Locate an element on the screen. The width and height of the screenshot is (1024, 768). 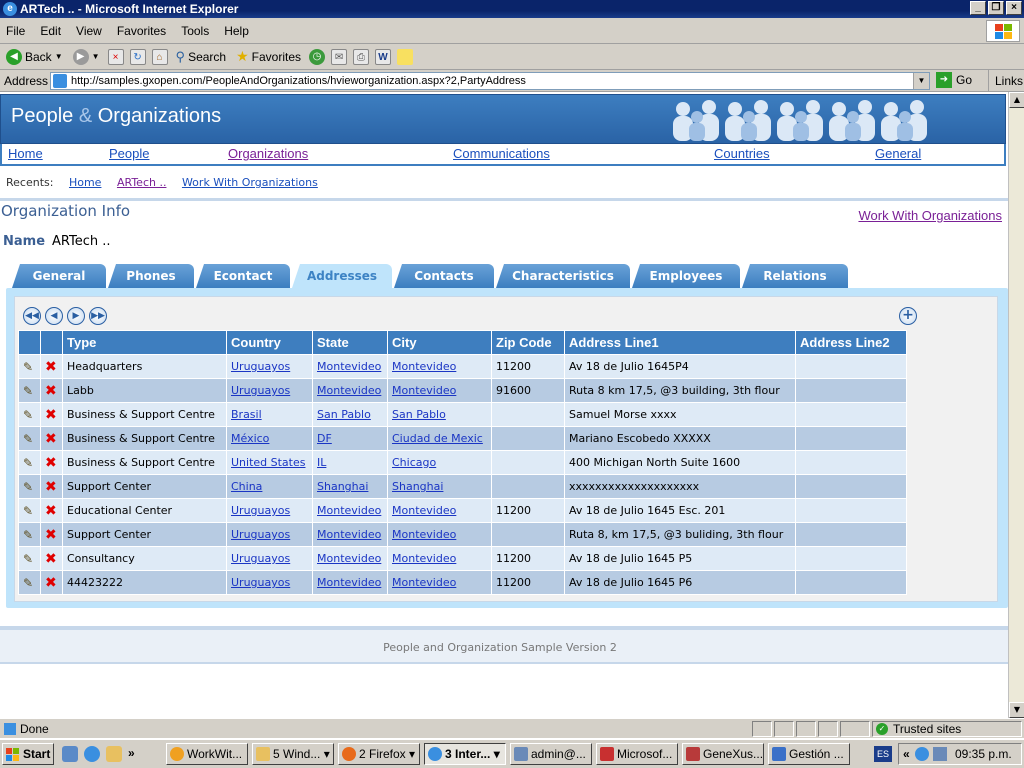
previous-page-icon: ◀ is located at coordinates (54, 316).